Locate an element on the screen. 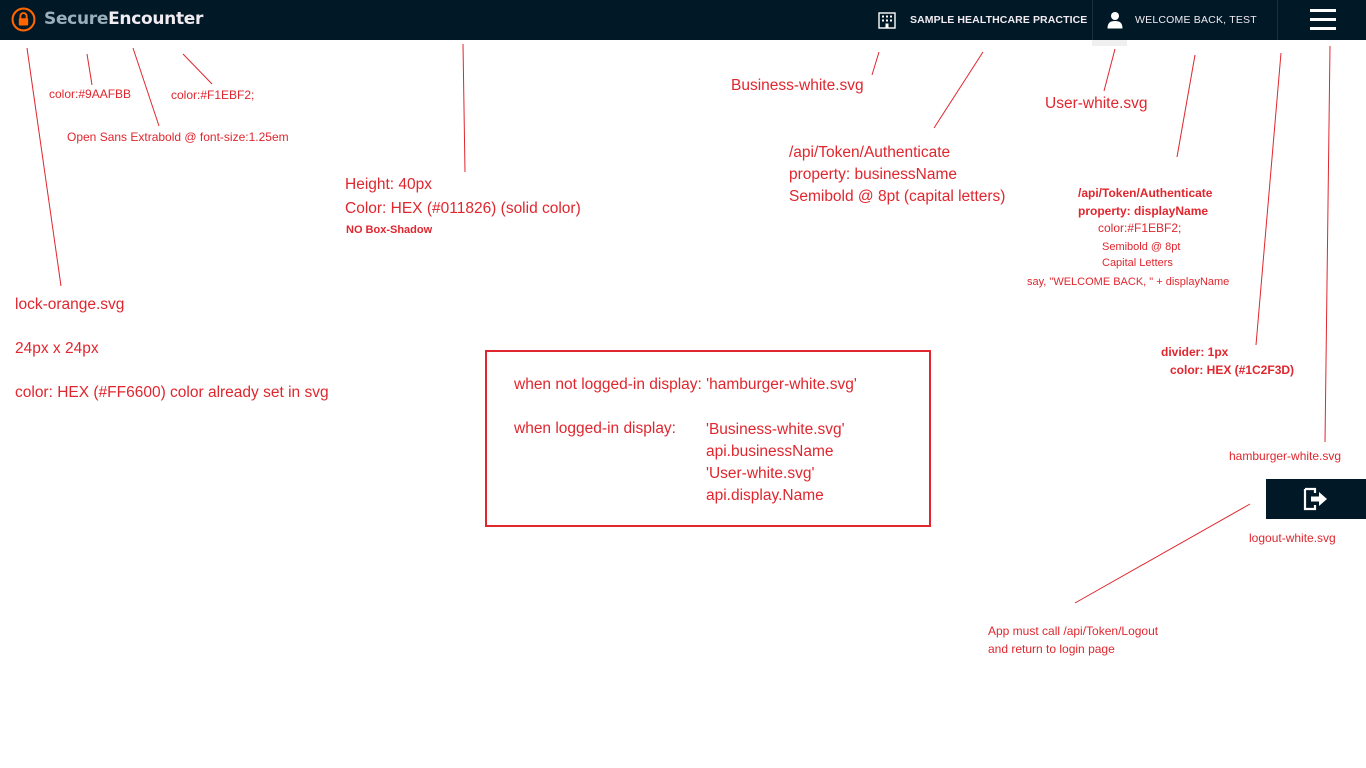  annotation-logo-font: Open Sans Extrabold @ font-size:1.25em is located at coordinates (178, 137).